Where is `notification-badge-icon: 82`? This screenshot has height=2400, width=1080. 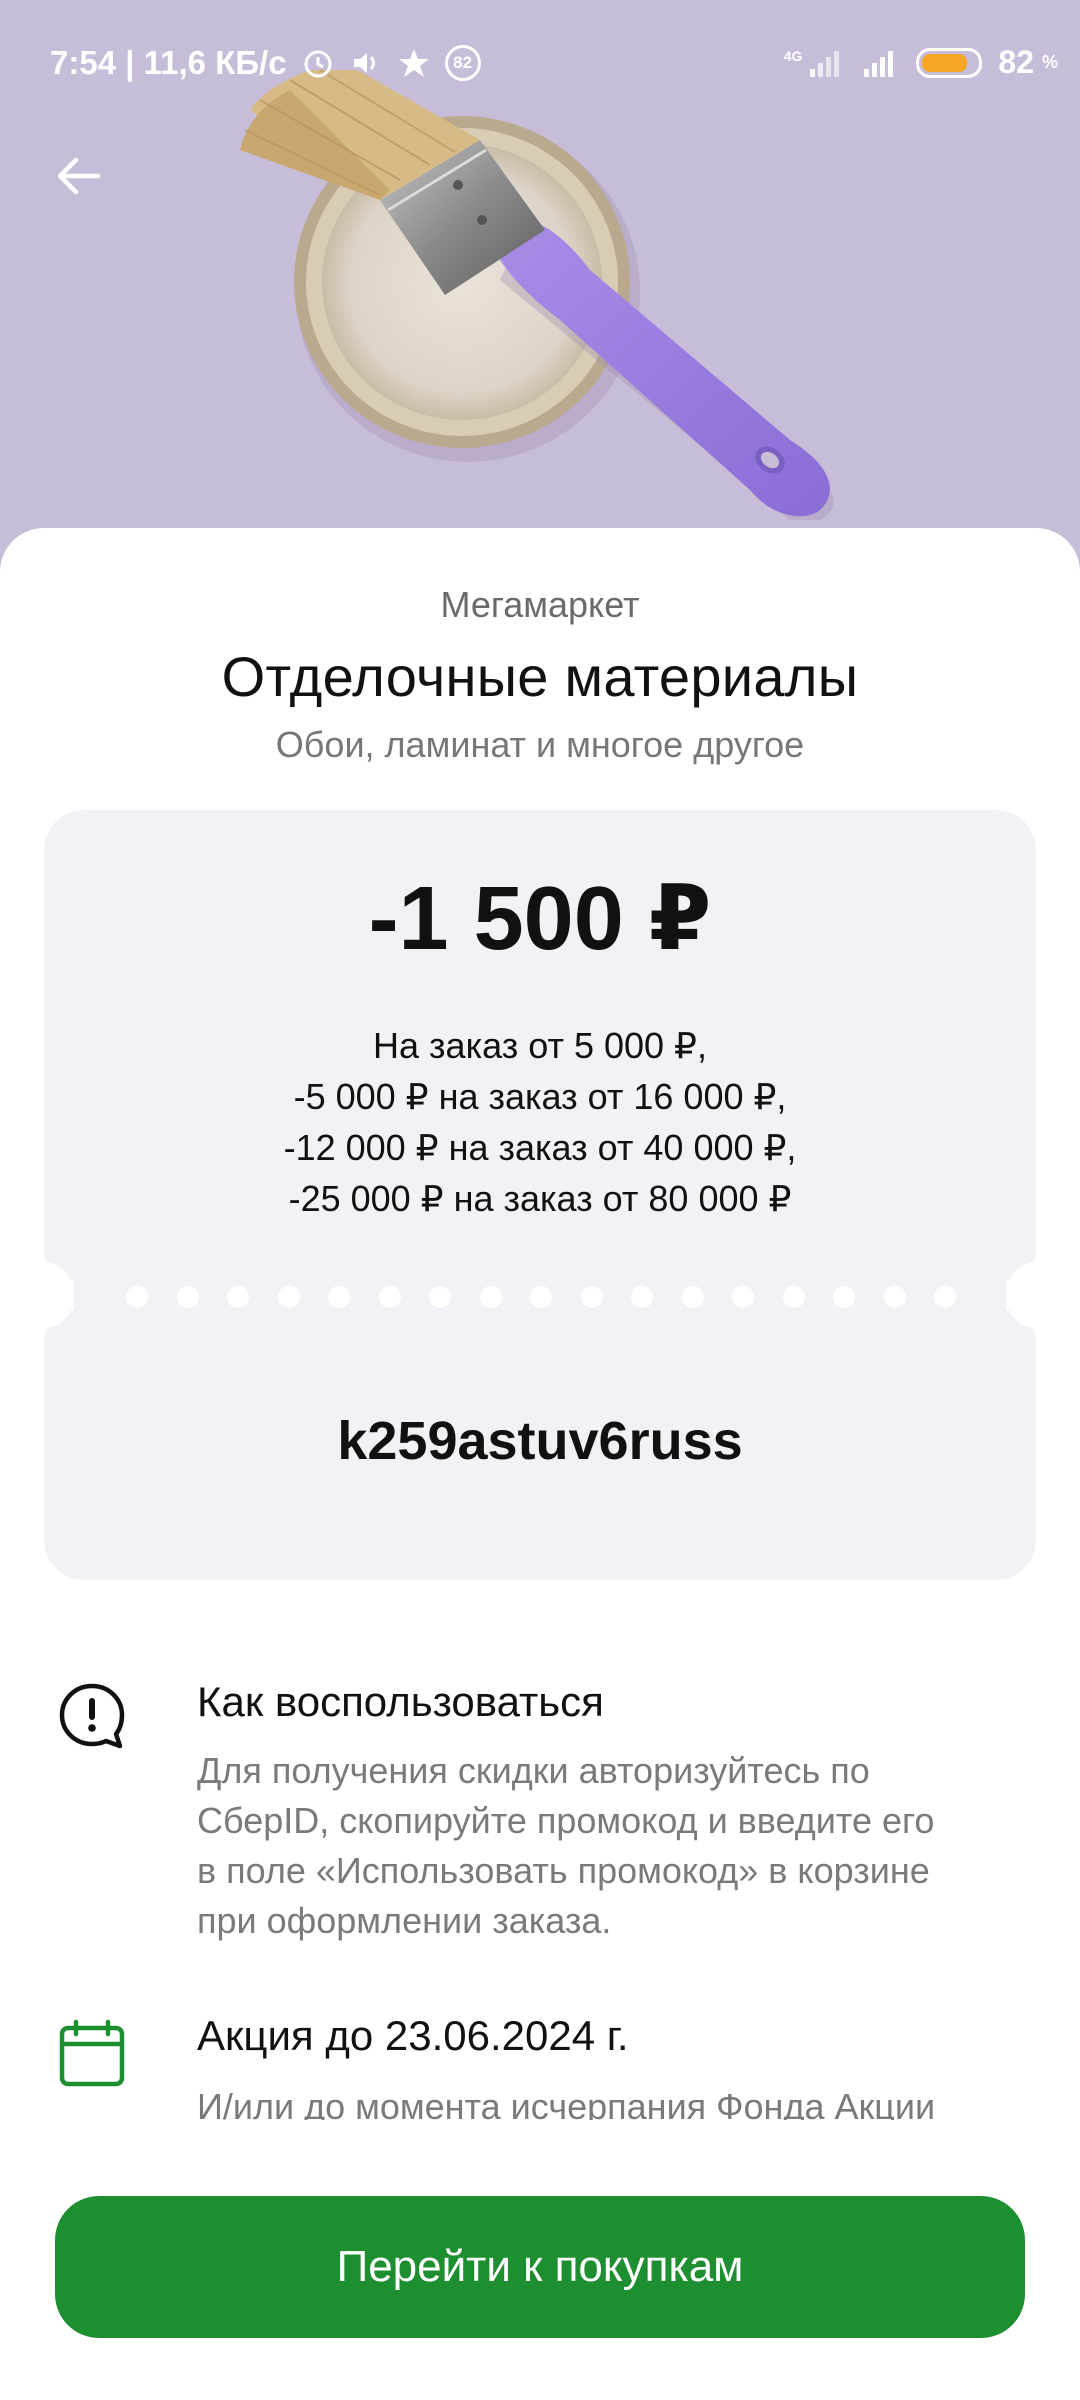
notification-badge-icon: 82 is located at coordinates (462, 63).